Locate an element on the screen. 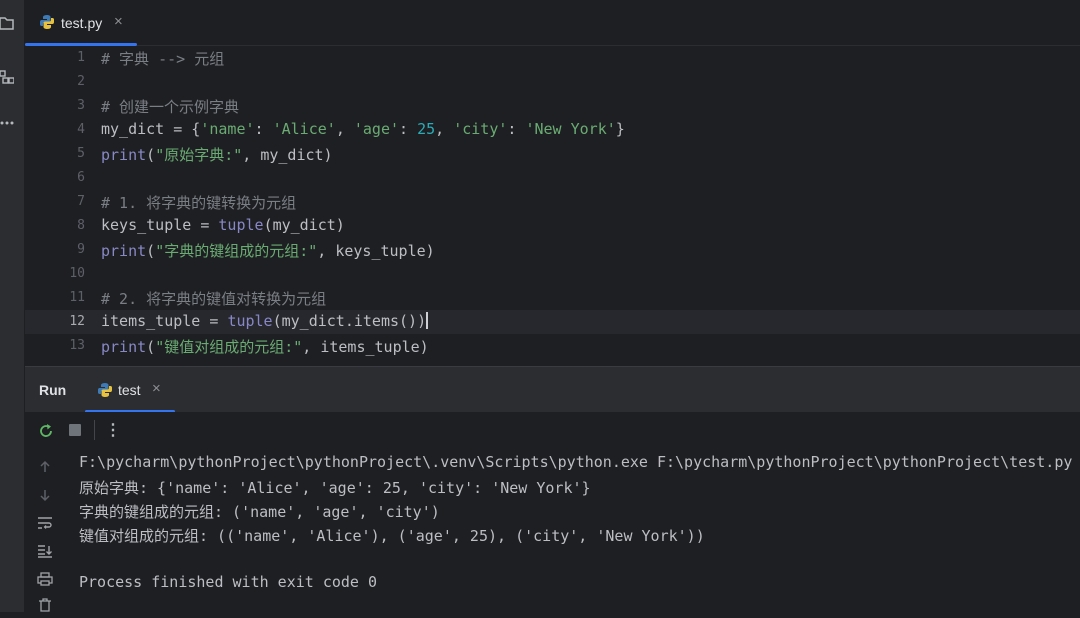 The width and height of the screenshot is (1080, 618). code-string: 'Alice' is located at coordinates (304, 129).